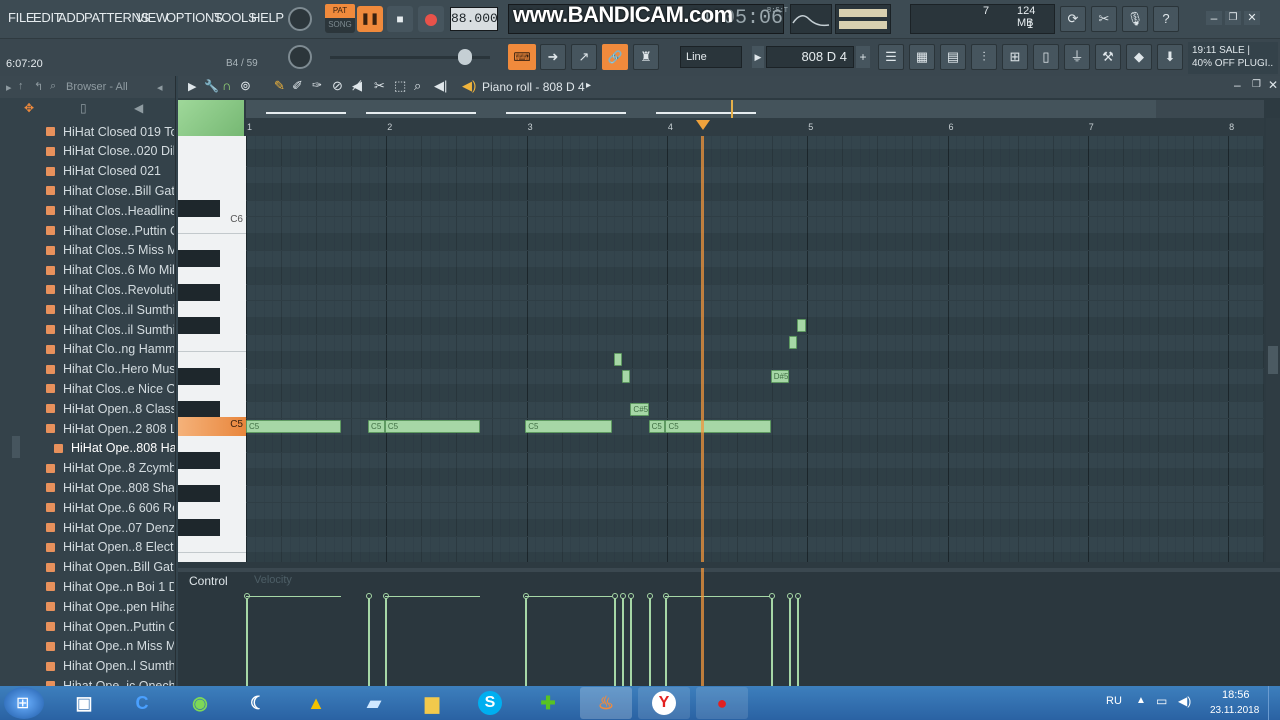 This screenshot has height=720, width=1280. I want to click on playhead-marker, so click(702, 125).